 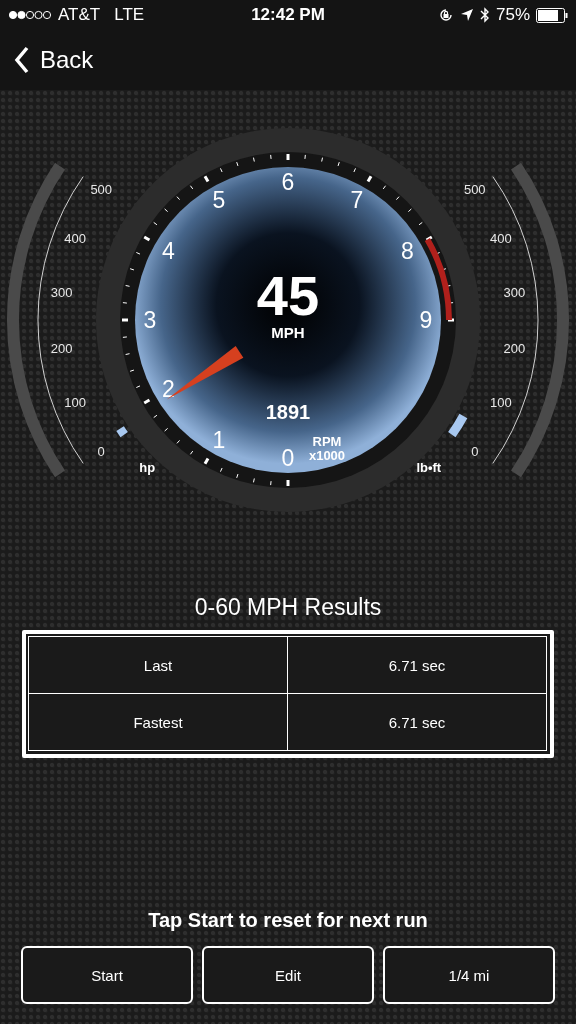 What do you see at coordinates (54, 60) in the screenshot?
I see `back-button: Back` at bounding box center [54, 60].